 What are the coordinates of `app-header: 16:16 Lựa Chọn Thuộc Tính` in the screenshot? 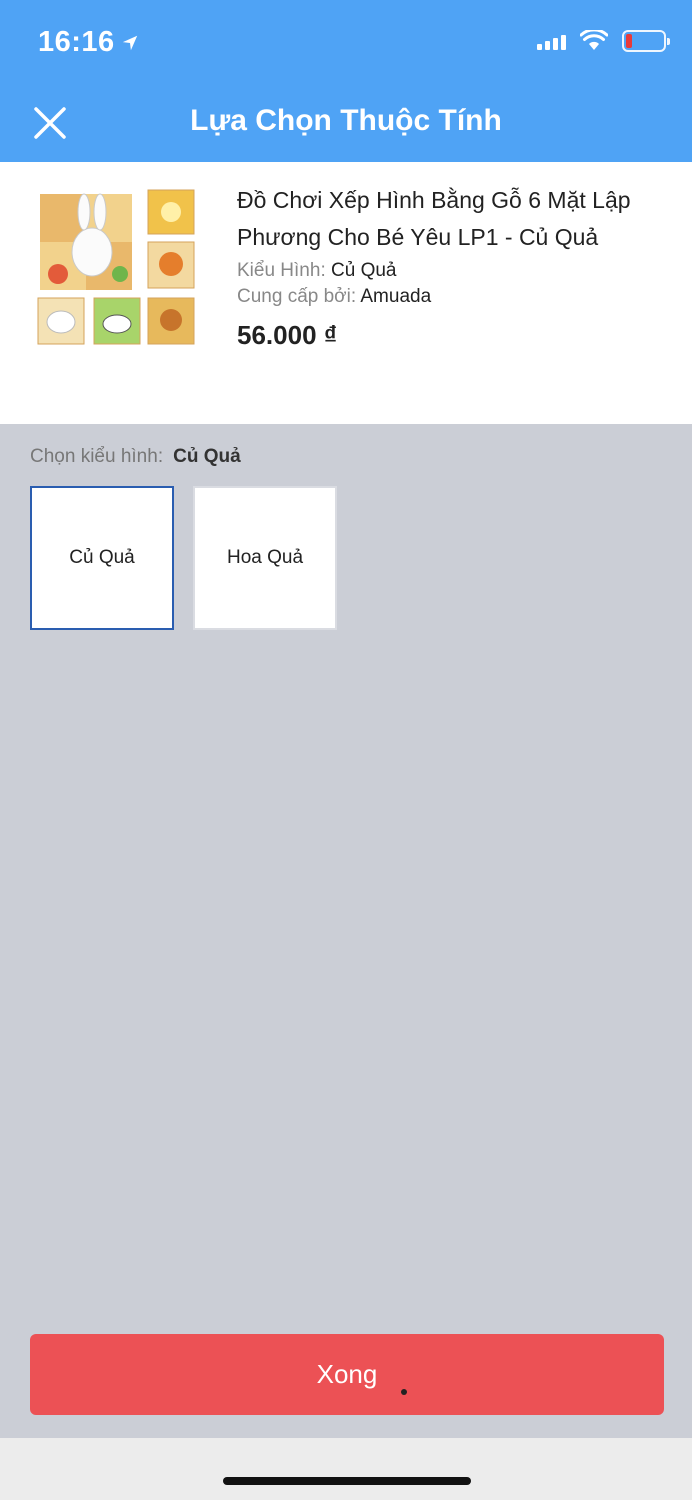 It's located at (346, 81).